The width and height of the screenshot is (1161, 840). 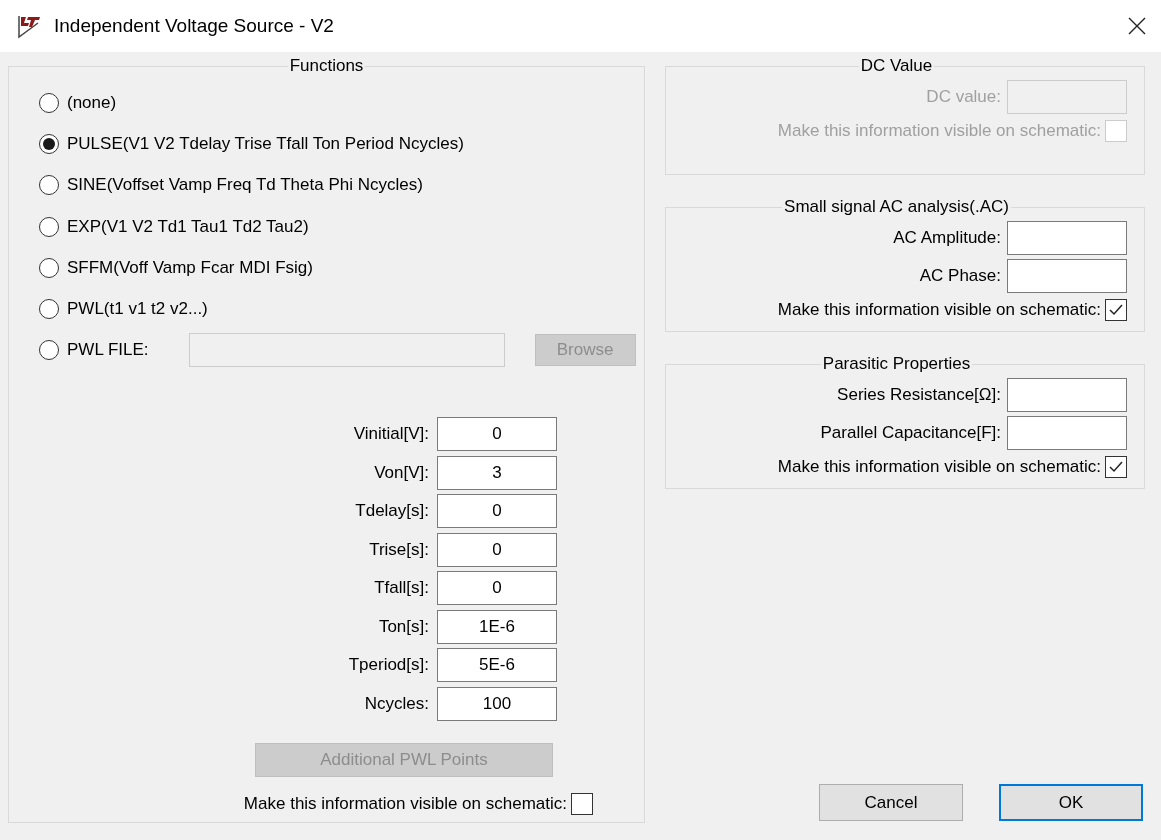 I want to click on field-label: Series Resistance[Ω]:, so click(x=919, y=395).